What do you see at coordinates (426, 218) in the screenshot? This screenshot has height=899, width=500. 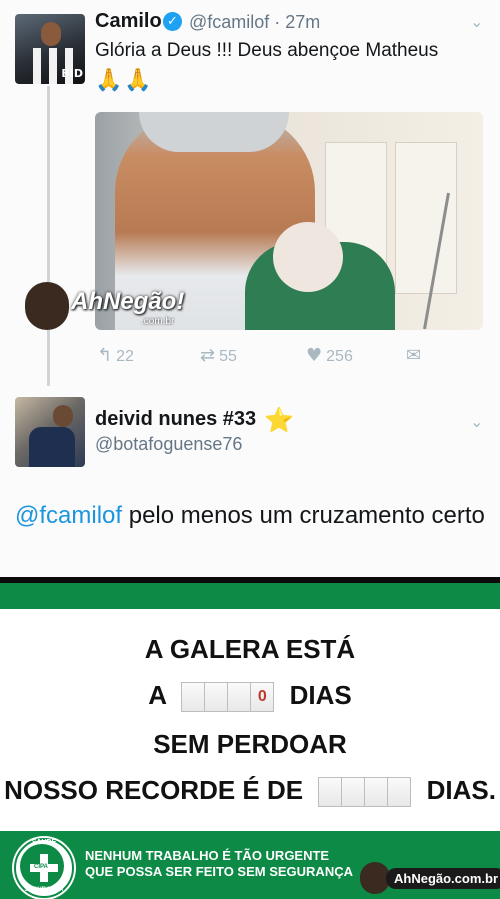 I see `cabinet-shape` at bounding box center [426, 218].